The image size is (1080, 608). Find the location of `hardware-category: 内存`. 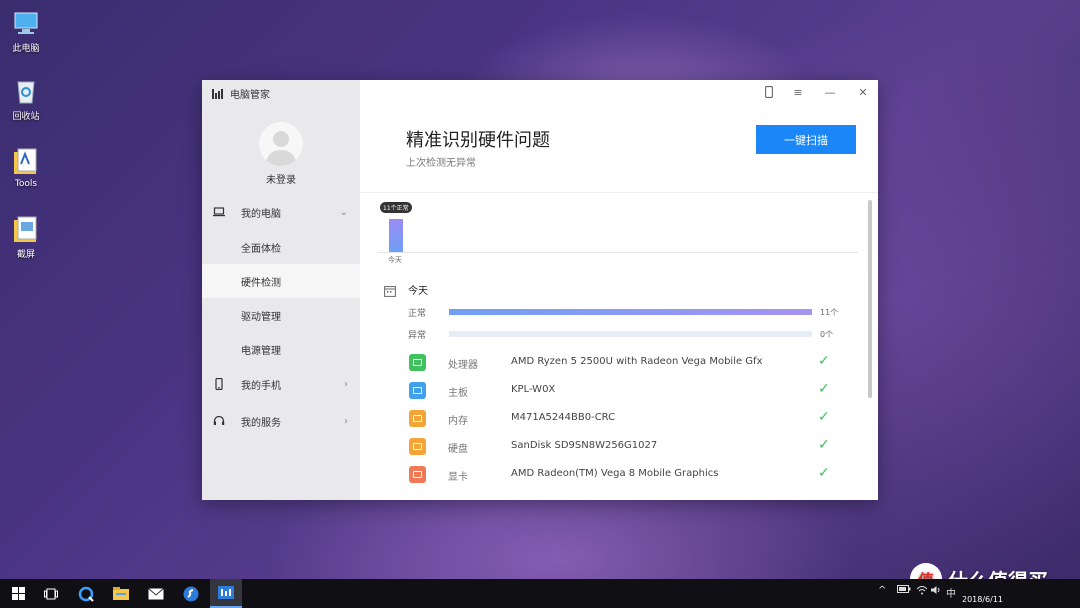

hardware-category: 内存 is located at coordinates (458, 421).